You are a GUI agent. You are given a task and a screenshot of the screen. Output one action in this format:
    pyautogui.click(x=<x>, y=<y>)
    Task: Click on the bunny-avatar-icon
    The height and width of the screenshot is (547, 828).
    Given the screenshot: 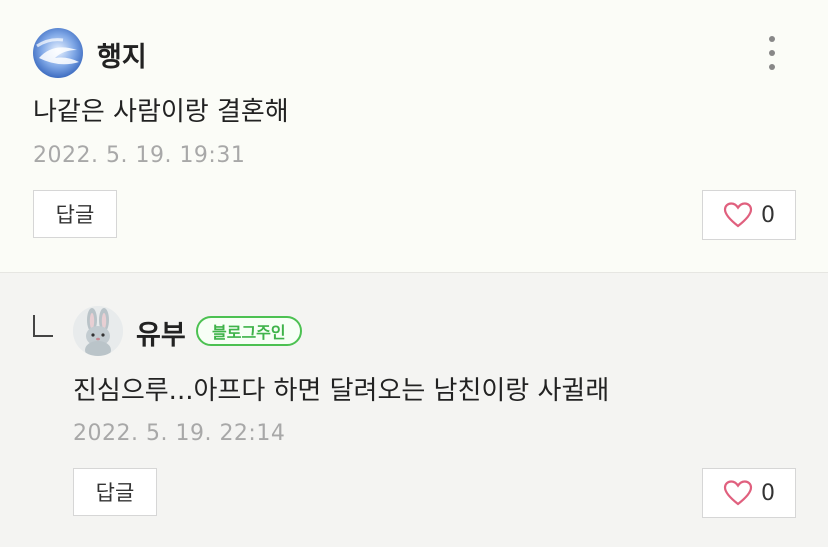 What is the action you would take?
    pyautogui.click(x=98, y=331)
    